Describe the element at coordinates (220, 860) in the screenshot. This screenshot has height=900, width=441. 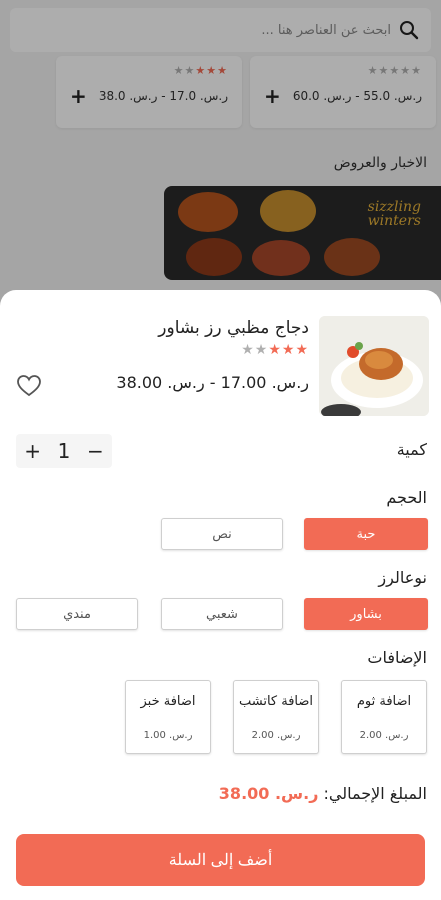
I see `add-to-cart-button: أضف إلى السلة` at that location.